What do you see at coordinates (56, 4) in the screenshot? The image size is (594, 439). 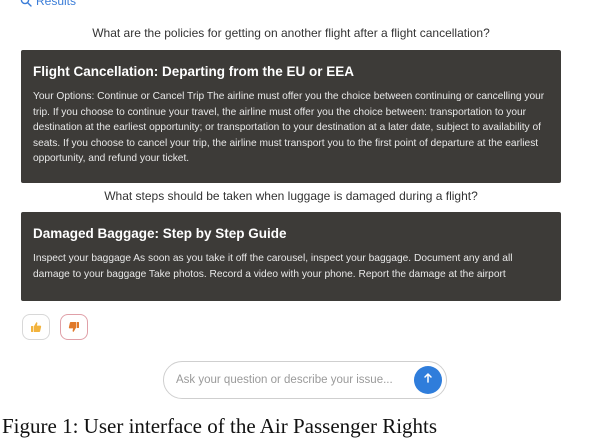 I see `results-link-label: Results` at bounding box center [56, 4].